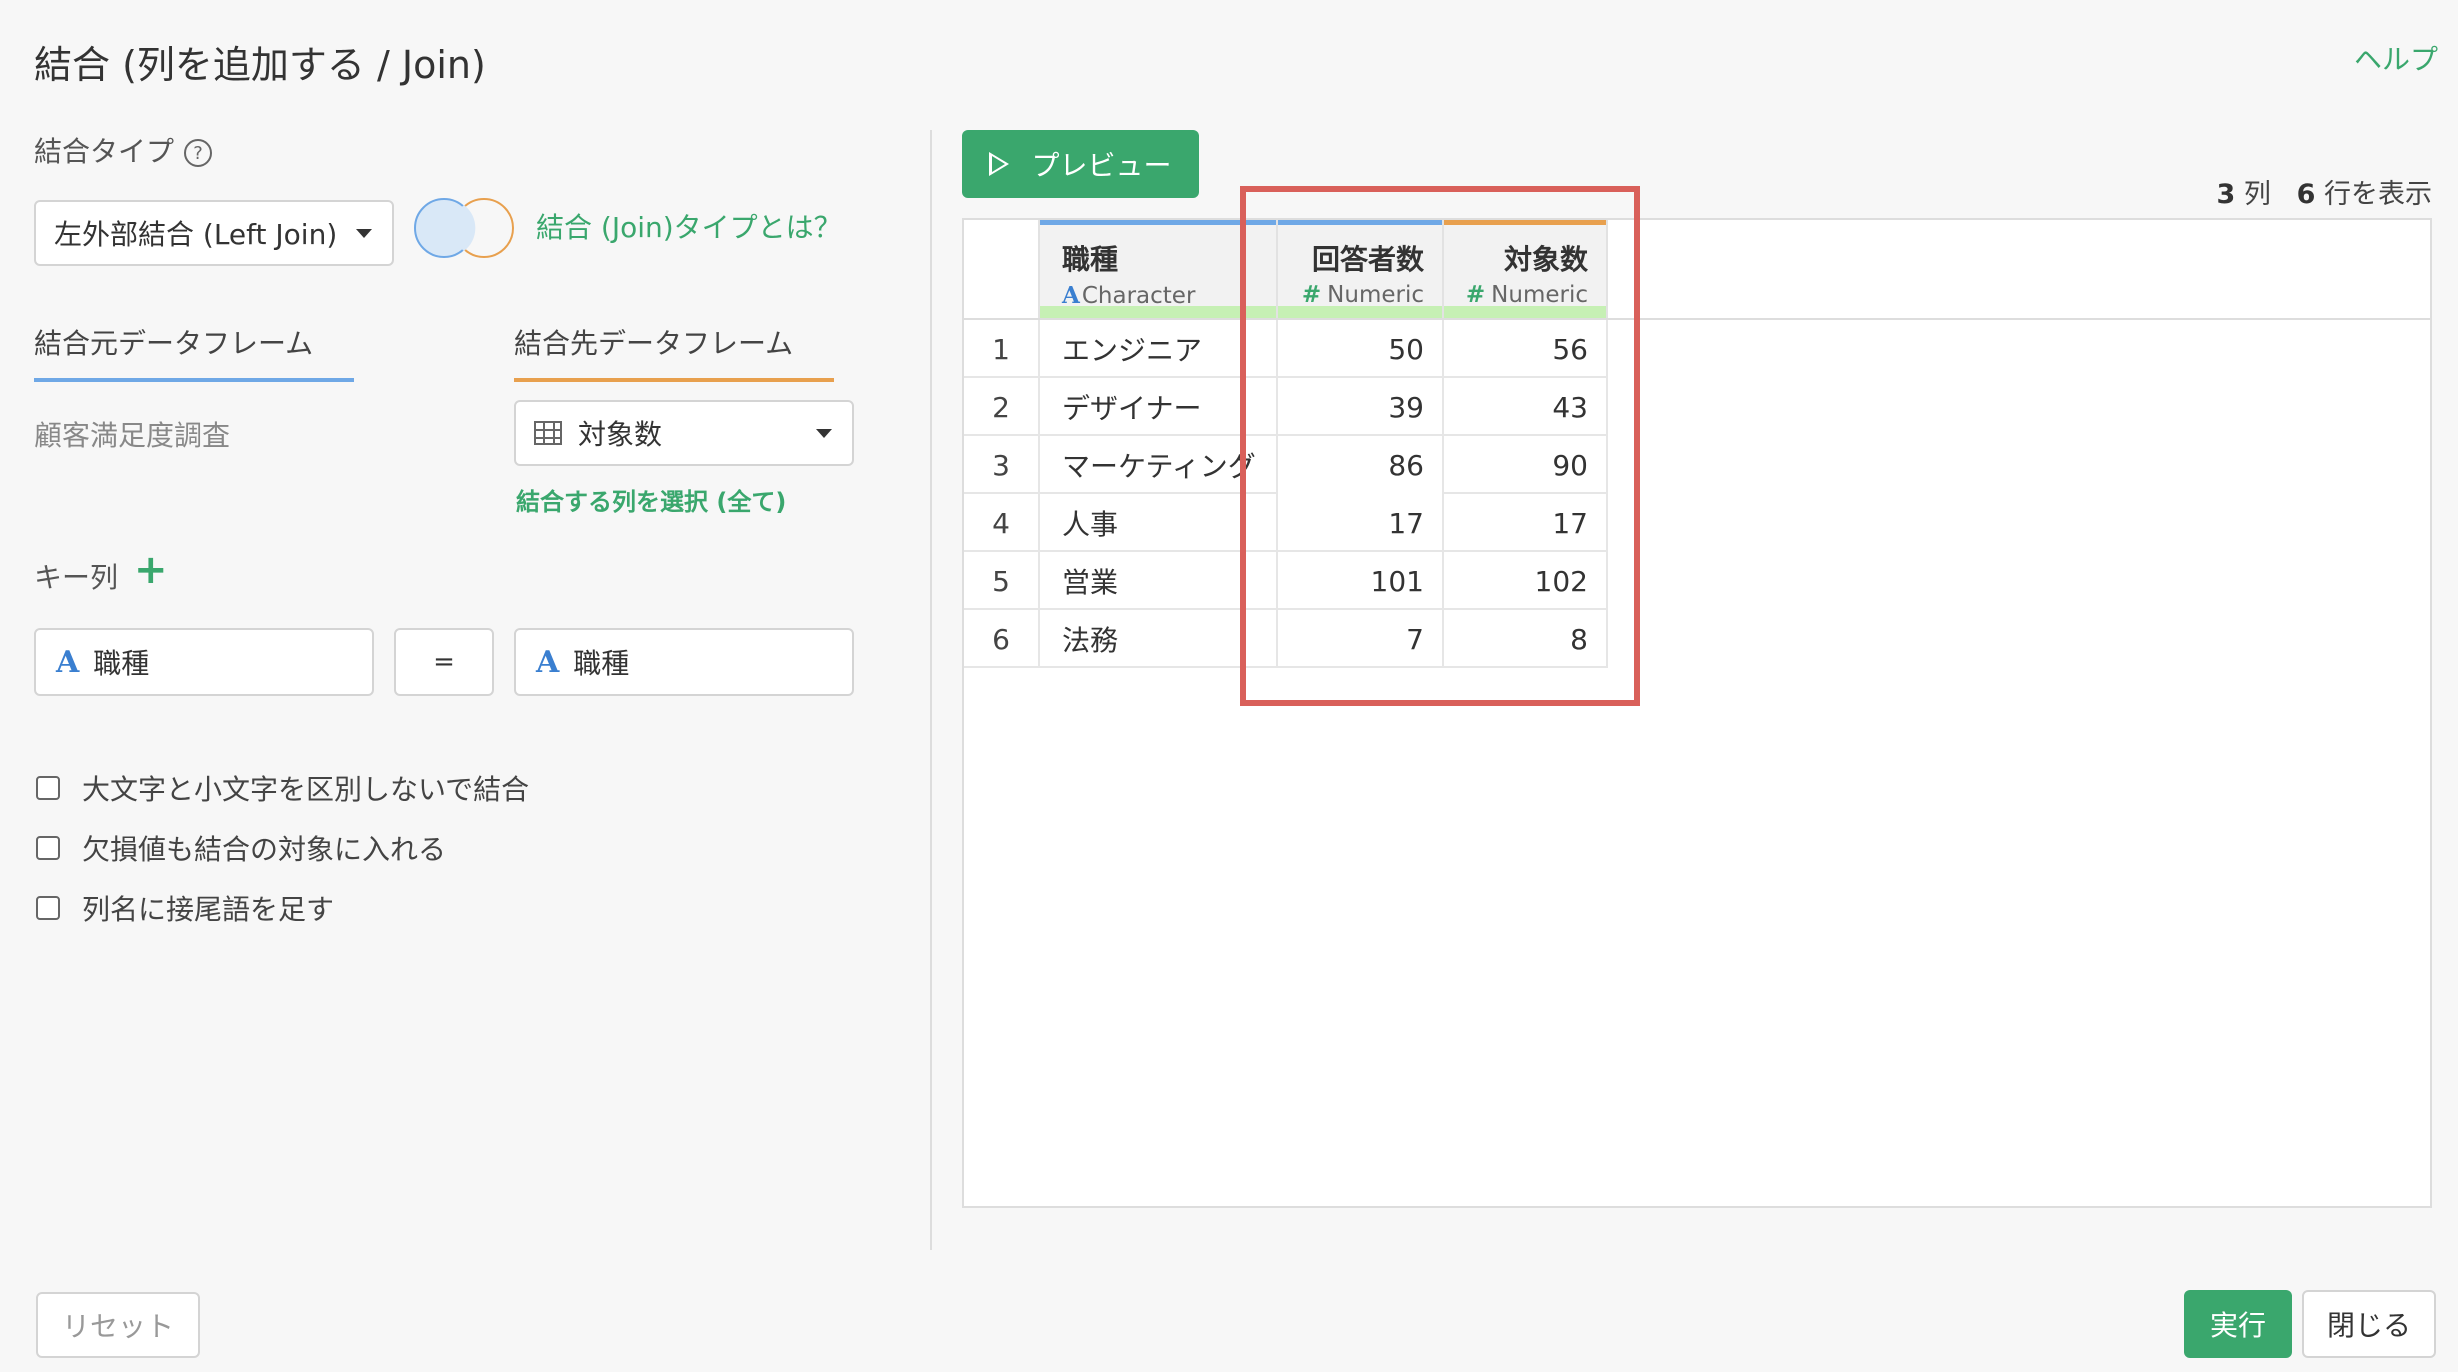 Image resolution: width=2458 pixels, height=1372 pixels. Describe the element at coordinates (196, 234) in the screenshot. I see `join-type-value: 左外部結合 (Left Join)` at that location.